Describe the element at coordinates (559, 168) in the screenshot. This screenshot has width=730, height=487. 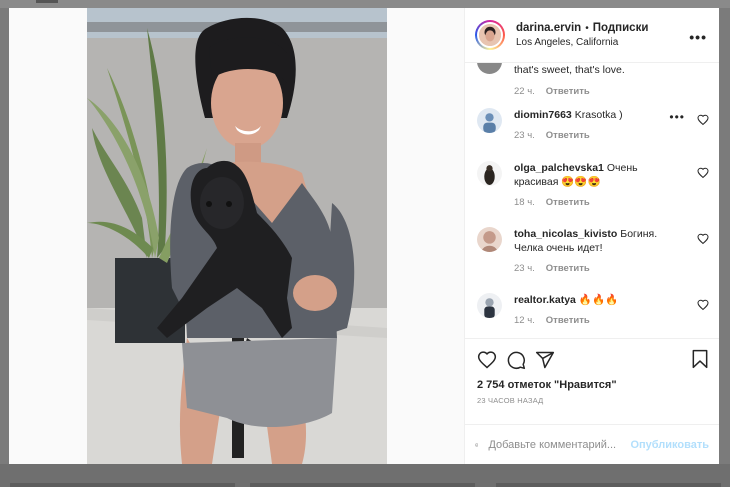
I see `comment-username: olga_palchevska1` at that location.